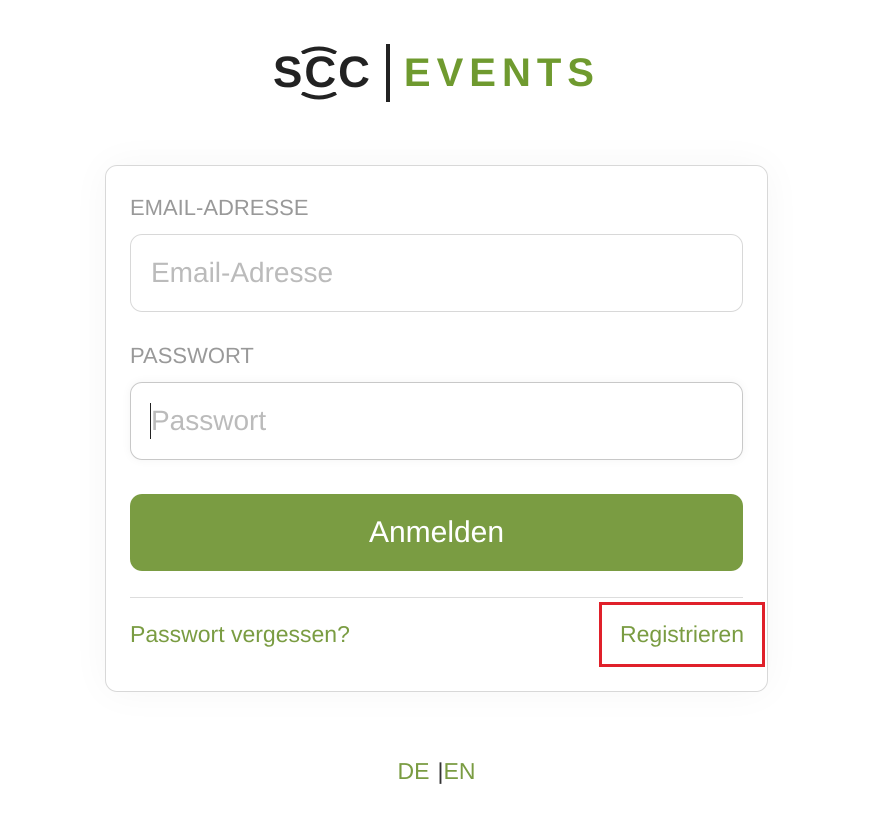 This screenshot has height=815, width=873. What do you see at coordinates (414, 771) in the screenshot?
I see `language-link: DE` at bounding box center [414, 771].